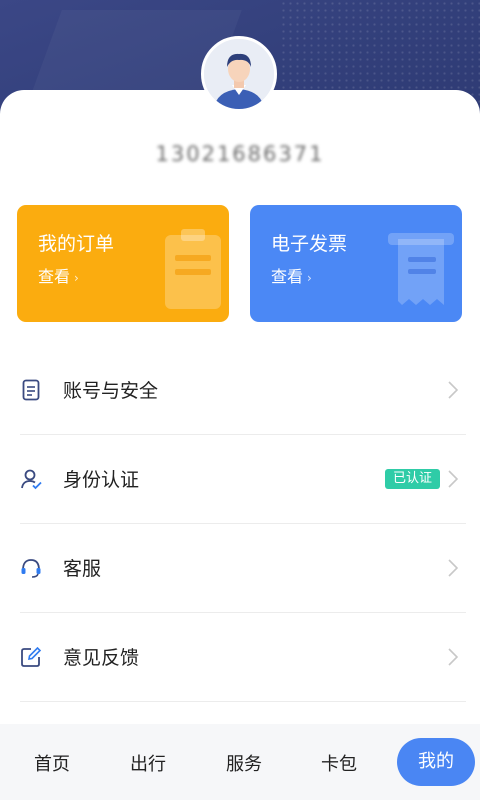 This screenshot has height=800, width=480. What do you see at coordinates (123, 263) in the screenshot?
I see `my-orders-card: 我的订单 查看 ›` at bounding box center [123, 263].